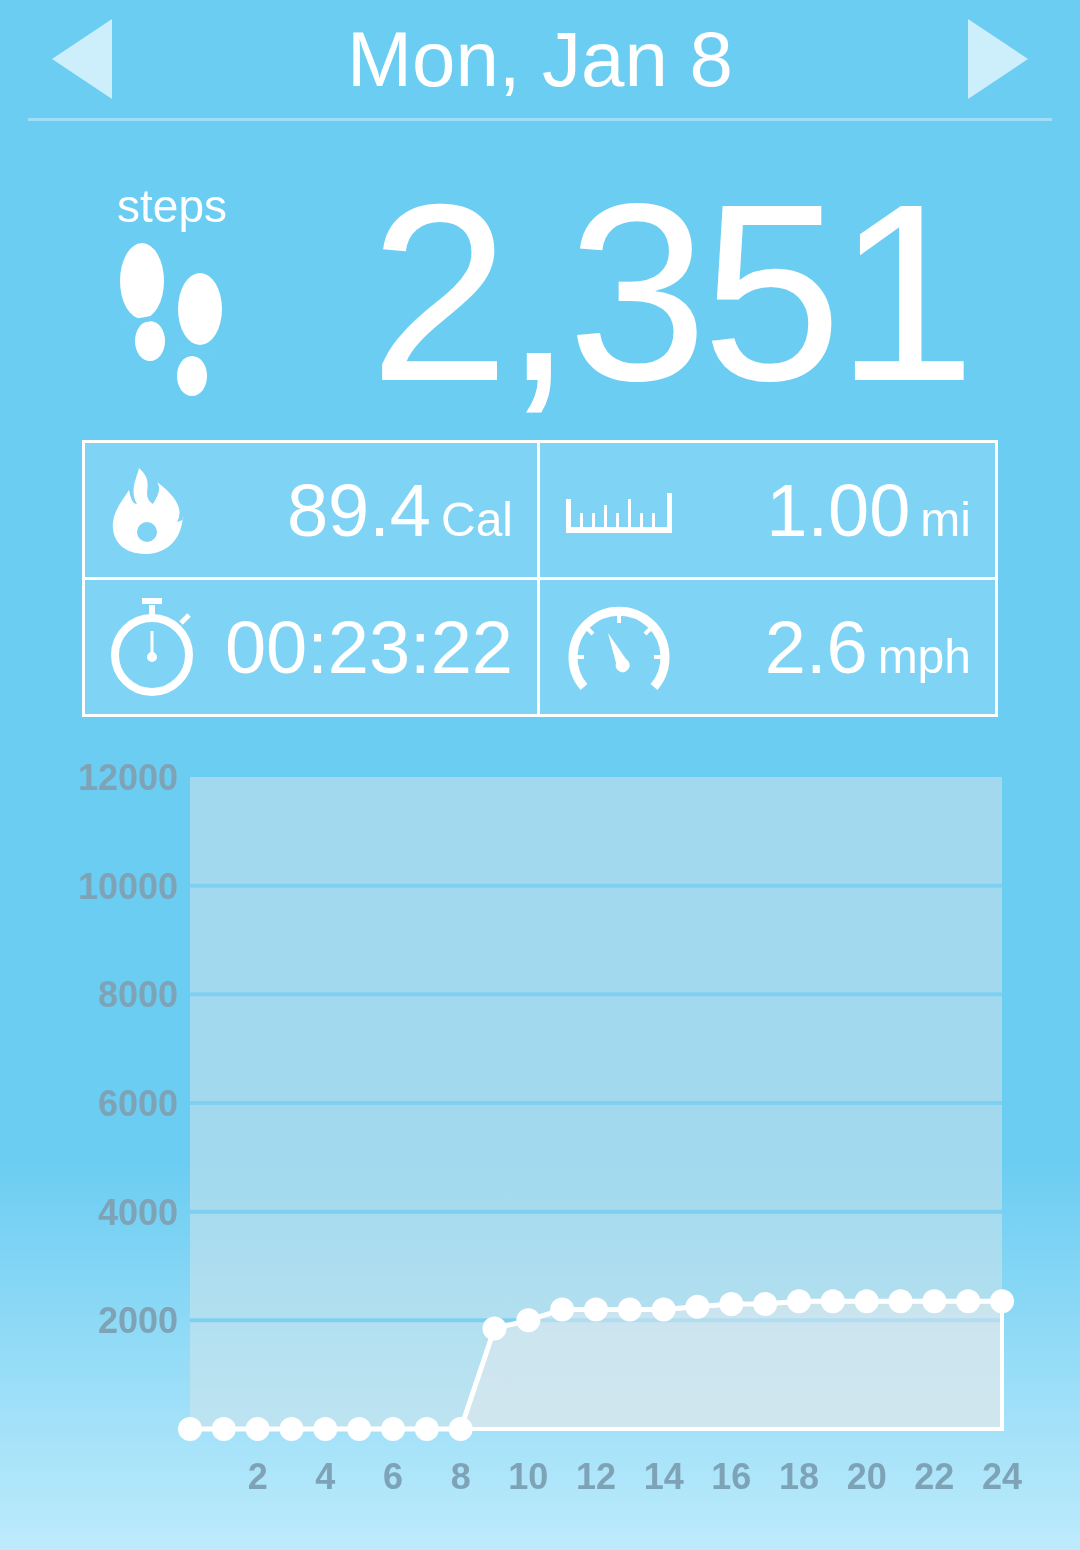 The width and height of the screenshot is (1080, 1550). I want to click on x-axis-label: 10, so click(528, 1476).